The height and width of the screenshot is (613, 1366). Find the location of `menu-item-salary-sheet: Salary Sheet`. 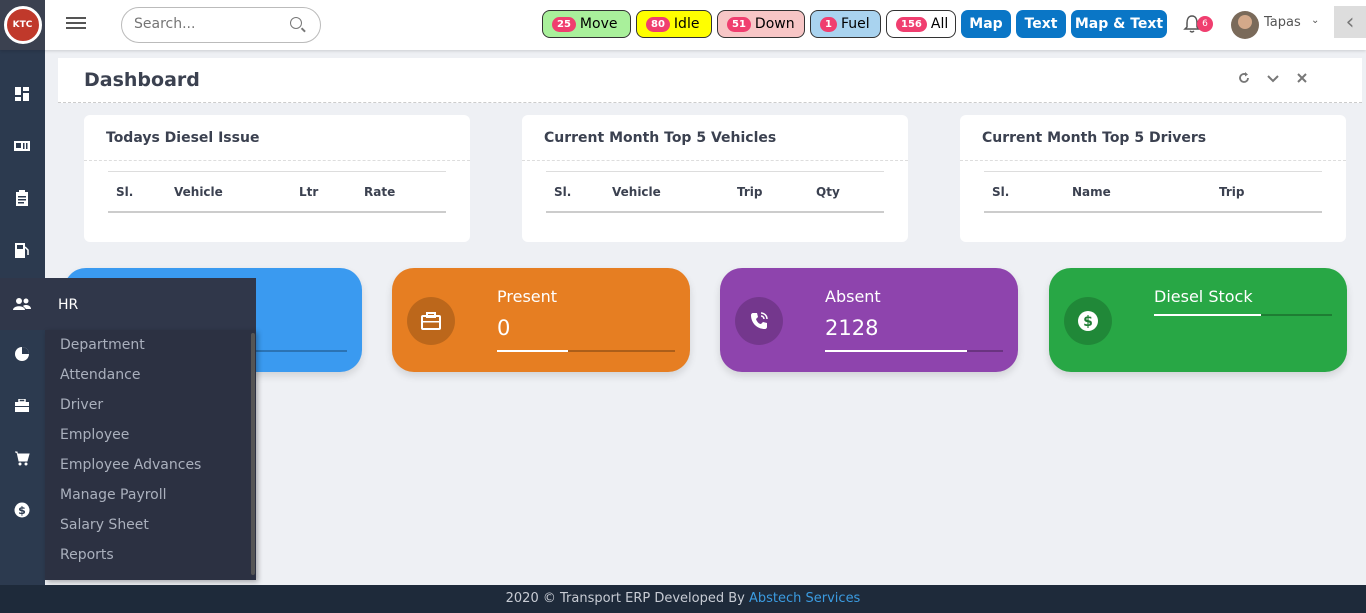

menu-item-salary-sheet: Salary Sheet is located at coordinates (104, 525).